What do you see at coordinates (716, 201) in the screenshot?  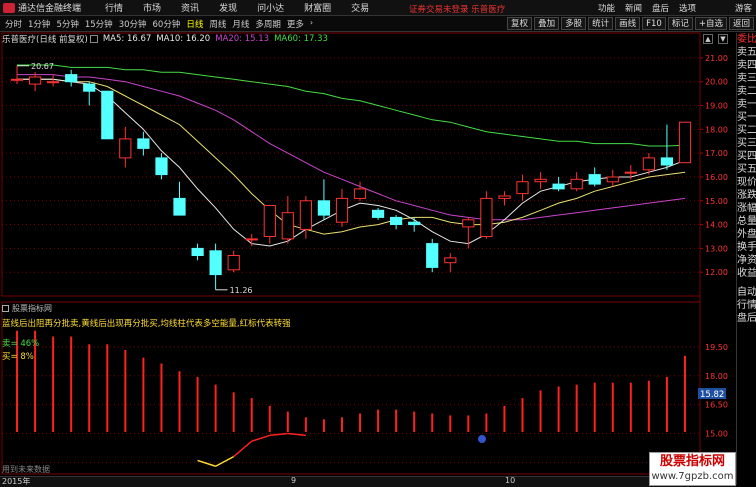 I see `price-tick-label: 15.00` at bounding box center [716, 201].